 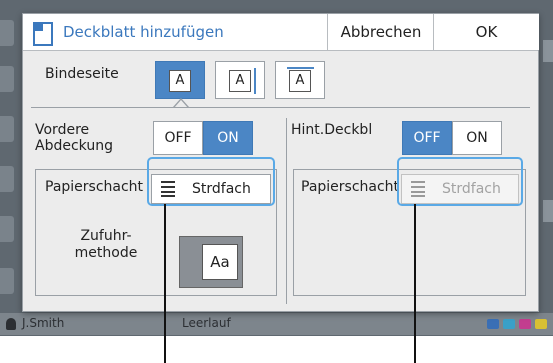 What do you see at coordinates (276, 324) in the screenshot?
I see `status-bar: J.Smith Leerlauf` at bounding box center [276, 324].